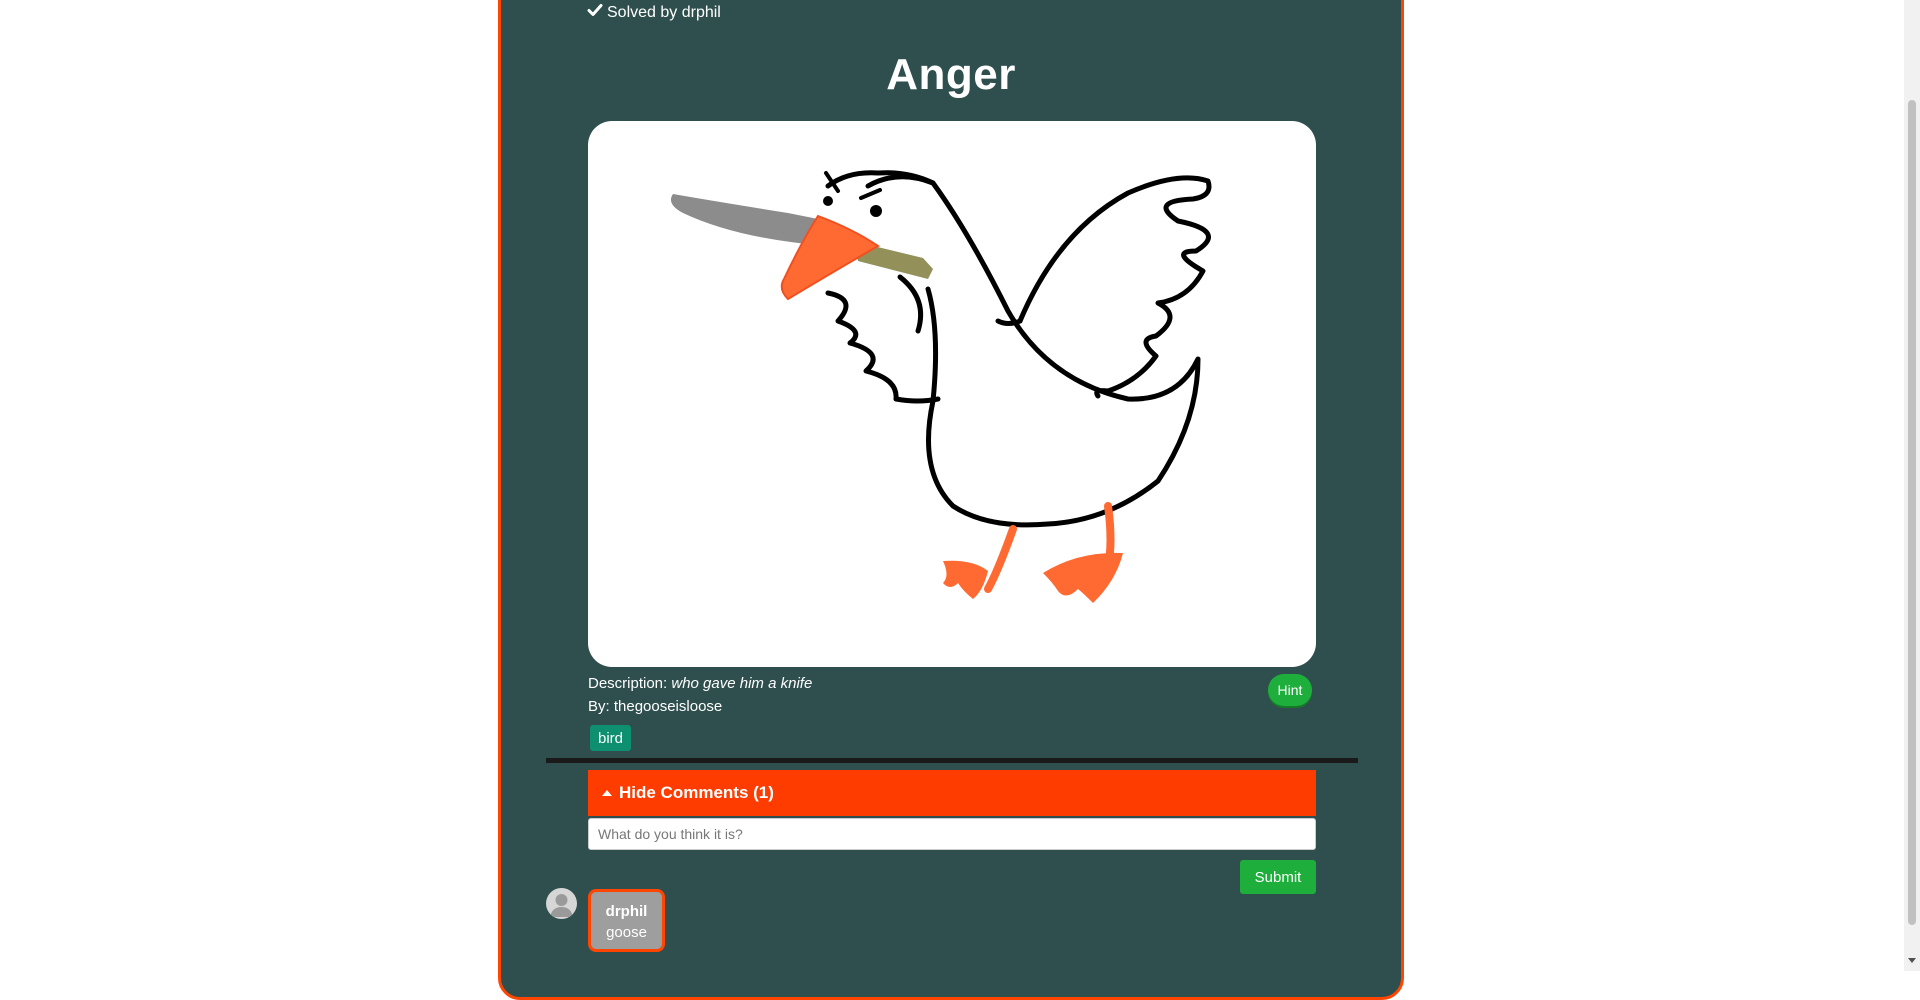 The image size is (1920, 1000). I want to click on comment-item: drphil goose, so click(626, 920).